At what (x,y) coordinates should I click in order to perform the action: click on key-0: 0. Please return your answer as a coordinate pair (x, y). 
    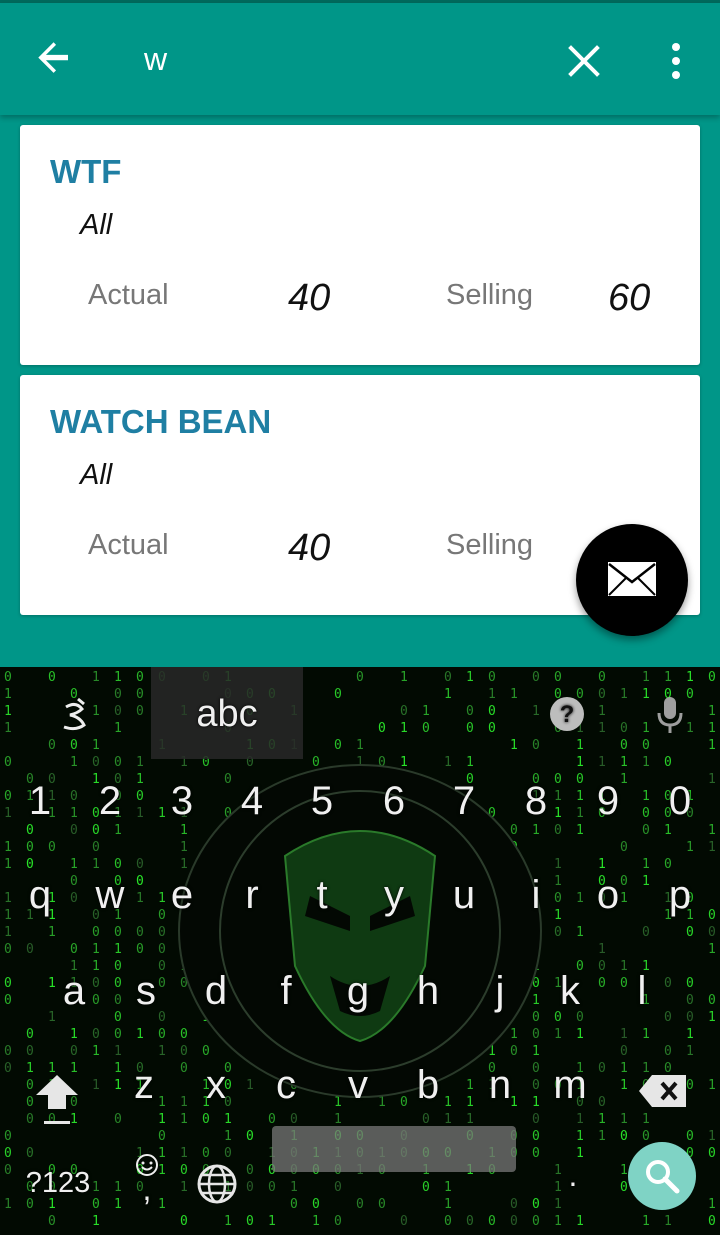
    Looking at the image, I should click on (680, 801).